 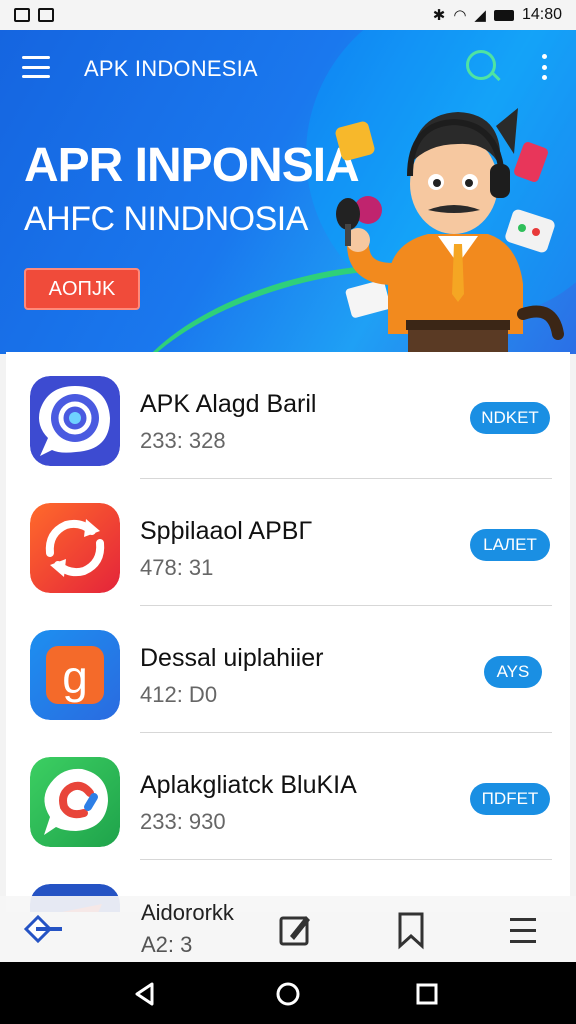 I want to click on g-app-icon: g, so click(x=75, y=675).